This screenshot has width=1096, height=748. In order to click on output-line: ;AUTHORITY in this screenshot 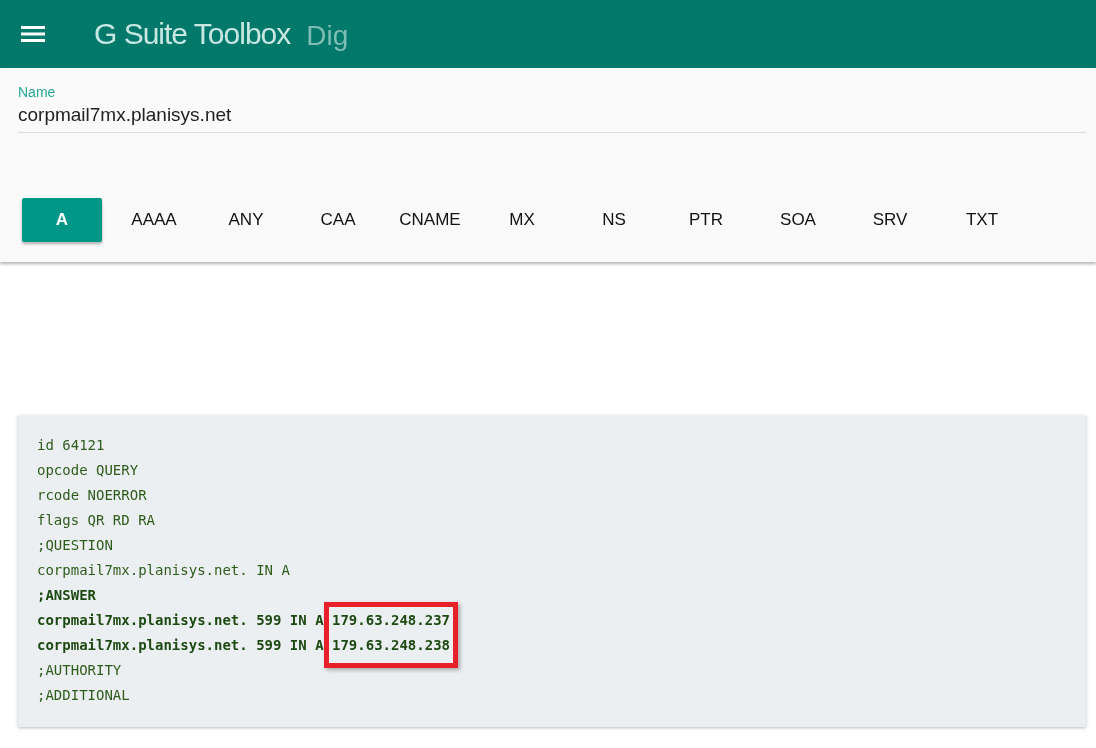, I will do `click(80, 670)`.